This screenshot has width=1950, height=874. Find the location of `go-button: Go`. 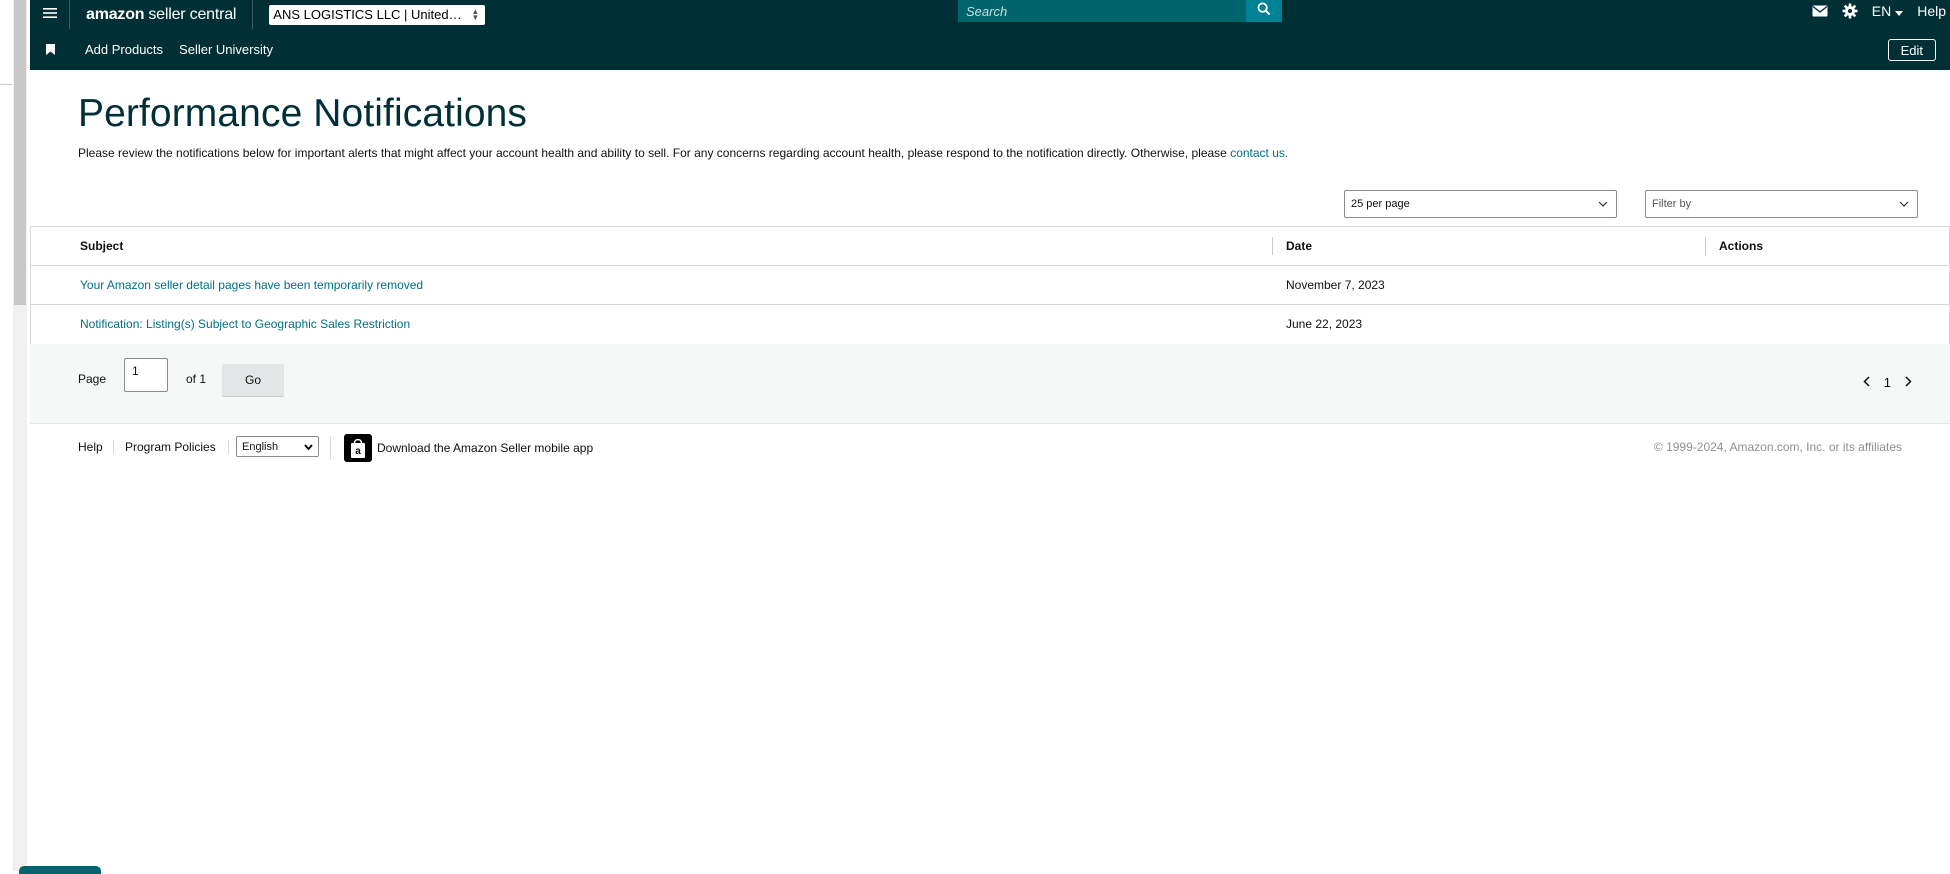

go-button: Go is located at coordinates (253, 380).